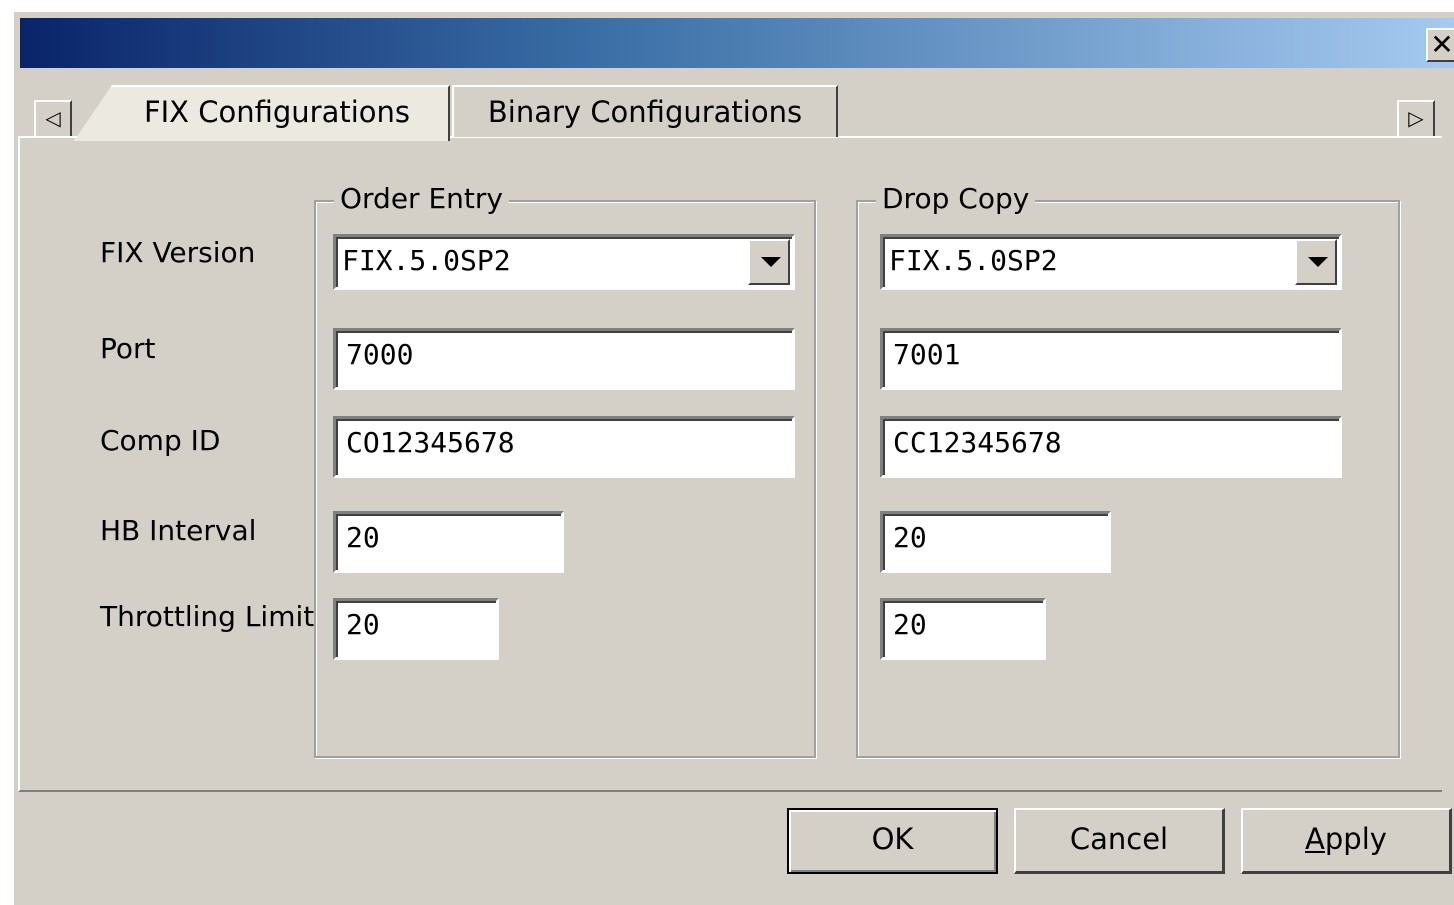 Image resolution: width=1454 pixels, height=905 pixels. Describe the element at coordinates (277, 112) in the screenshot. I see `tab-label: FIX Configurations` at that location.